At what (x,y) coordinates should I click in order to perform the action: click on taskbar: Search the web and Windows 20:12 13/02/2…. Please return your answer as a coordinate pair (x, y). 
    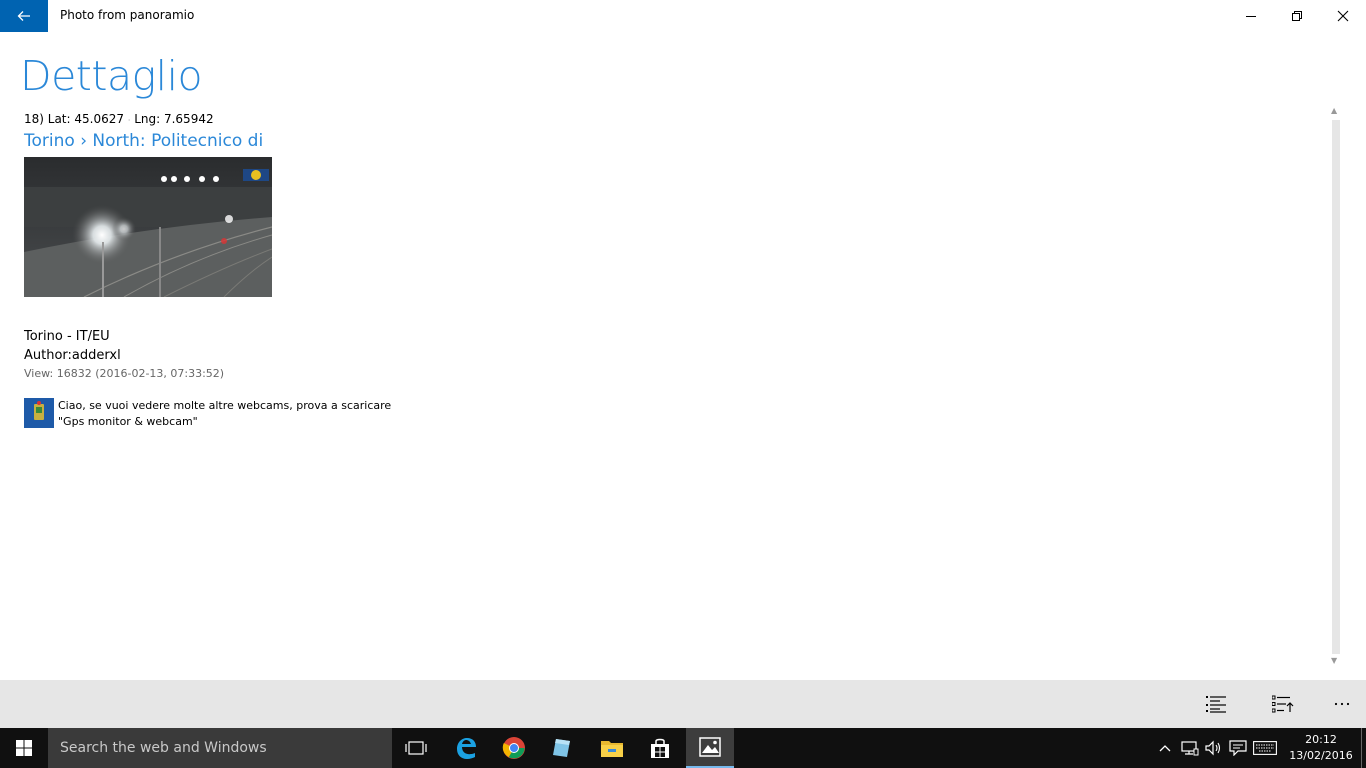
    Looking at the image, I should click on (683, 748).